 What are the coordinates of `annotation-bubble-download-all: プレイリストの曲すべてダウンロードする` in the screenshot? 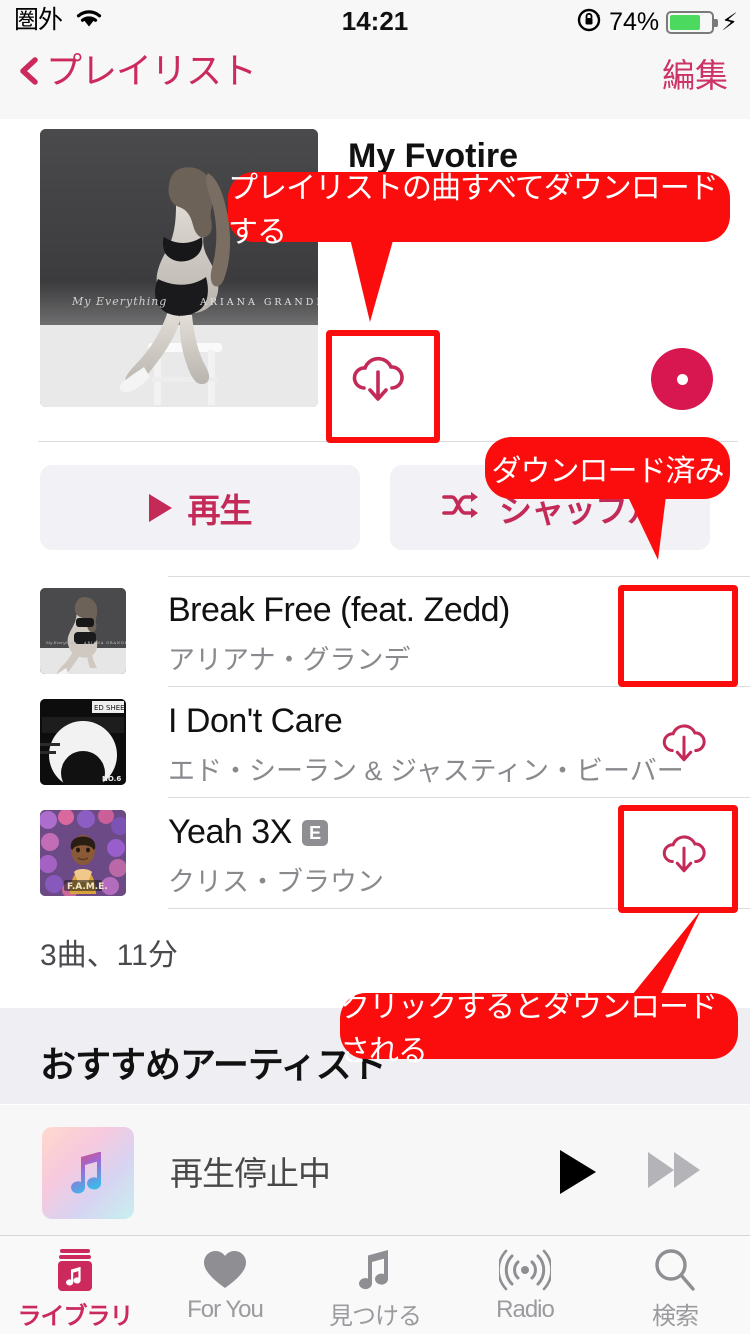 It's located at (479, 210).